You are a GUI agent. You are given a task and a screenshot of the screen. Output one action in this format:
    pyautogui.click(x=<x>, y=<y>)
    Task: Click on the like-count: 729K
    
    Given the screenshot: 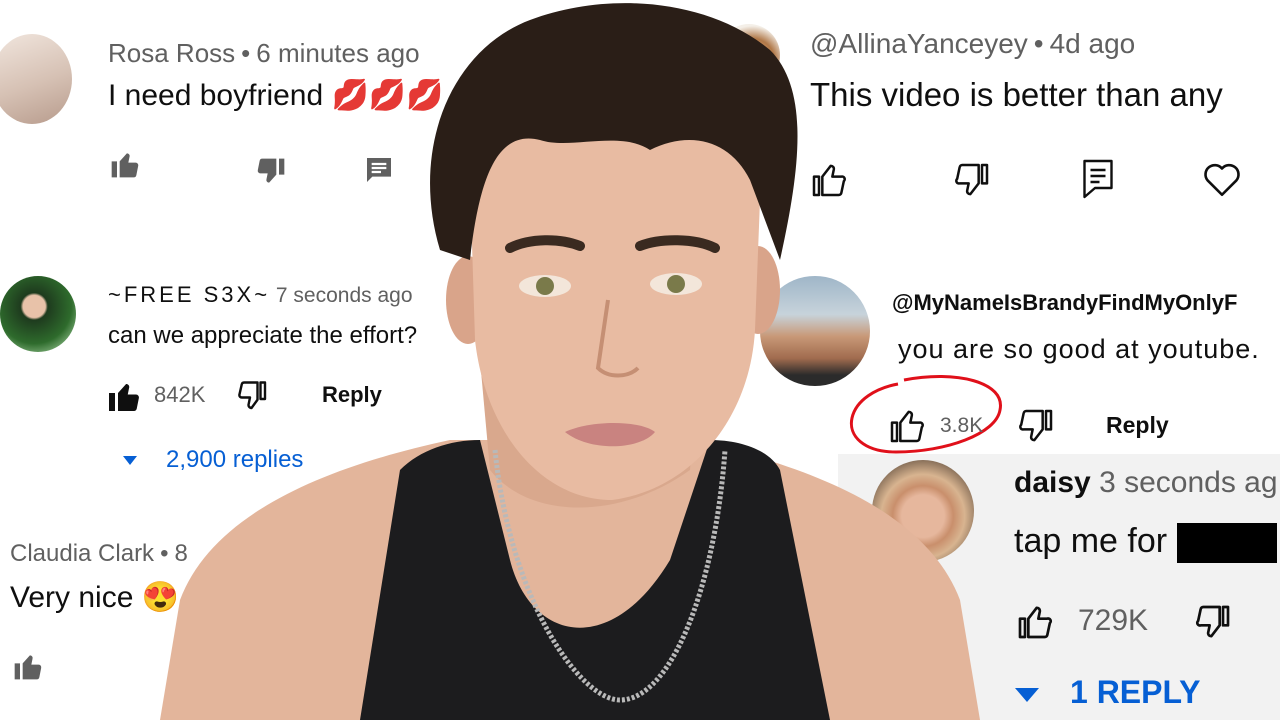 What is the action you would take?
    pyautogui.click(x=1113, y=620)
    